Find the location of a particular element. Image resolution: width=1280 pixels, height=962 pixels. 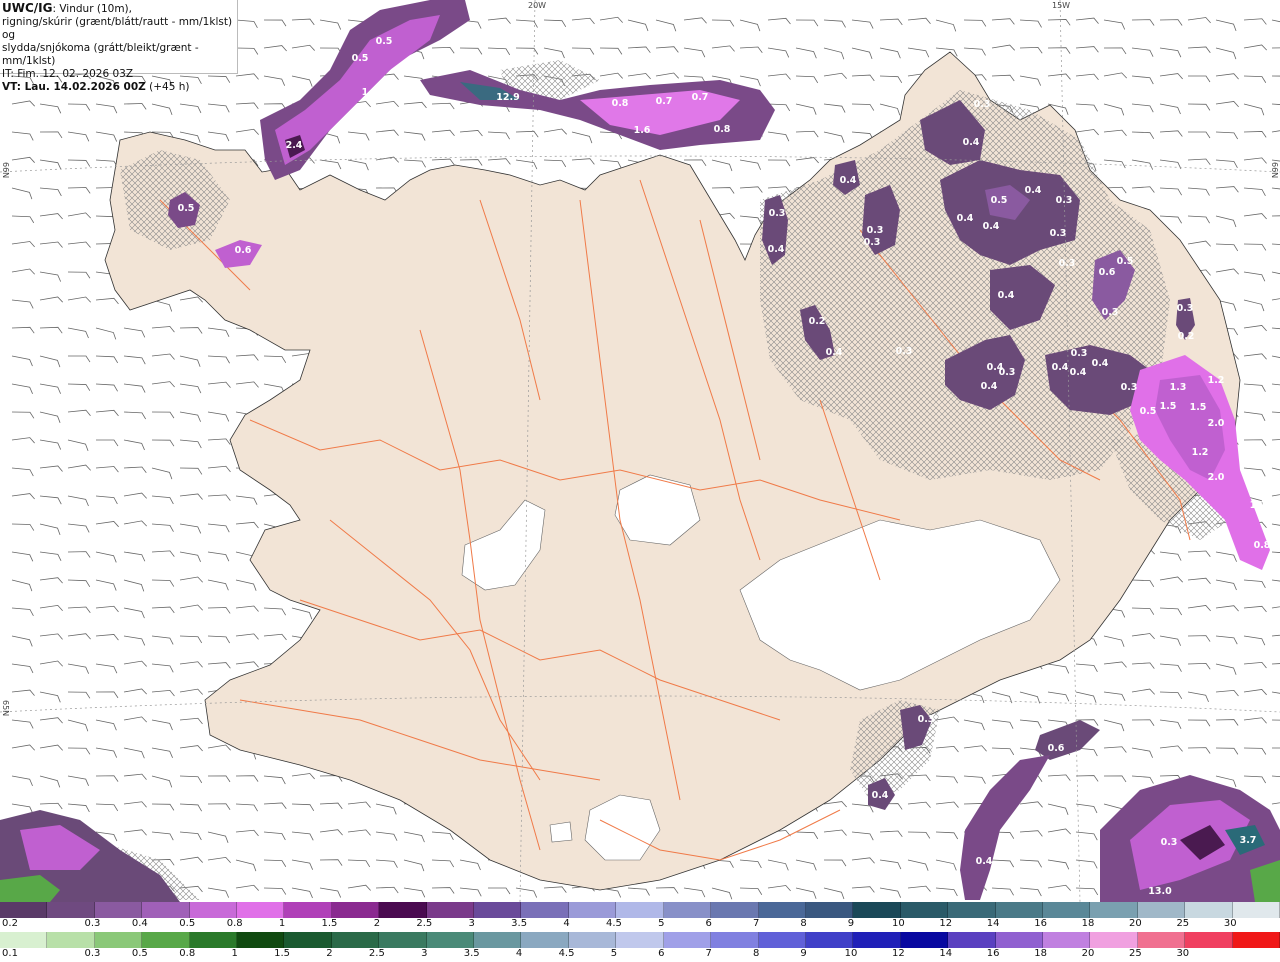

lat-label-left: 66N is located at coordinates (5, 170).